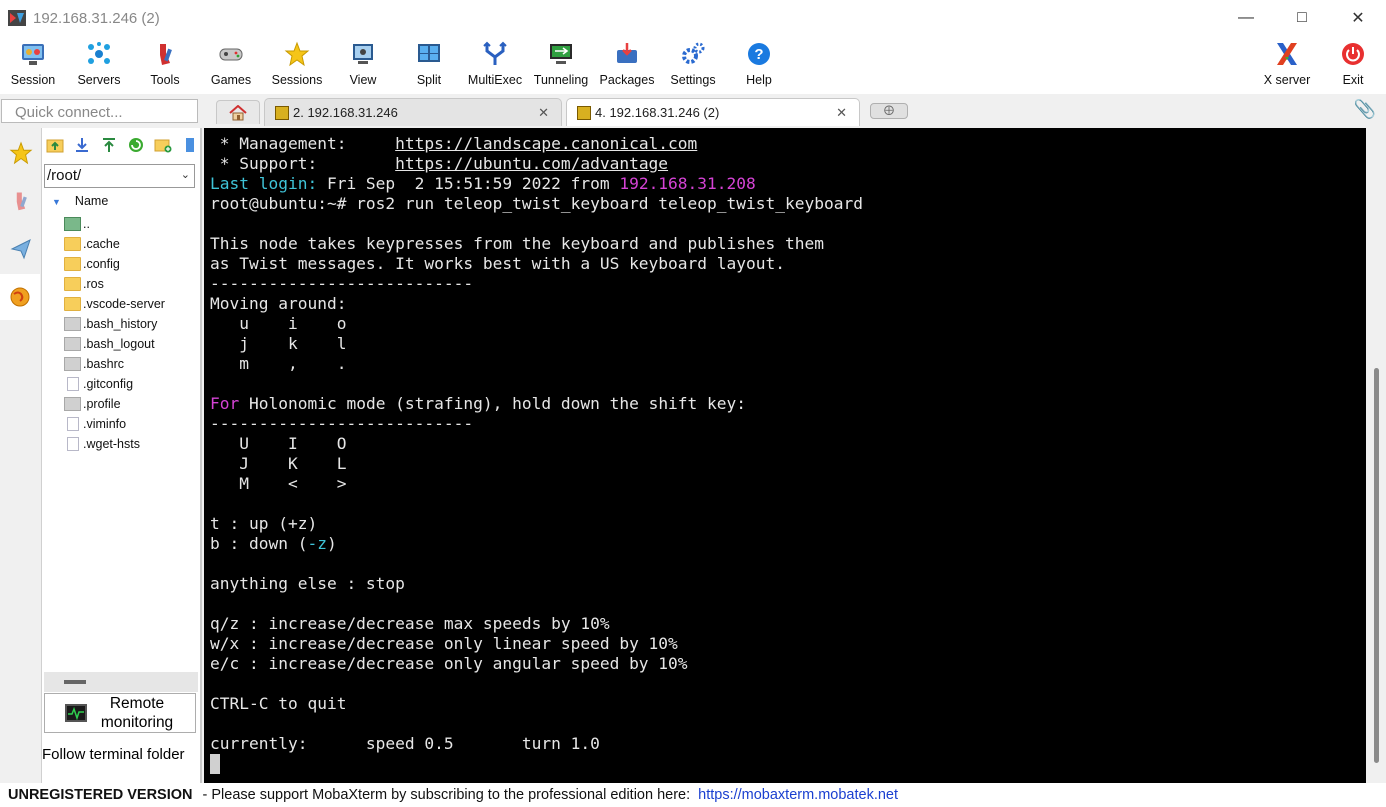 The image size is (1386, 807). I want to click on globe-icon, so click(20, 297).